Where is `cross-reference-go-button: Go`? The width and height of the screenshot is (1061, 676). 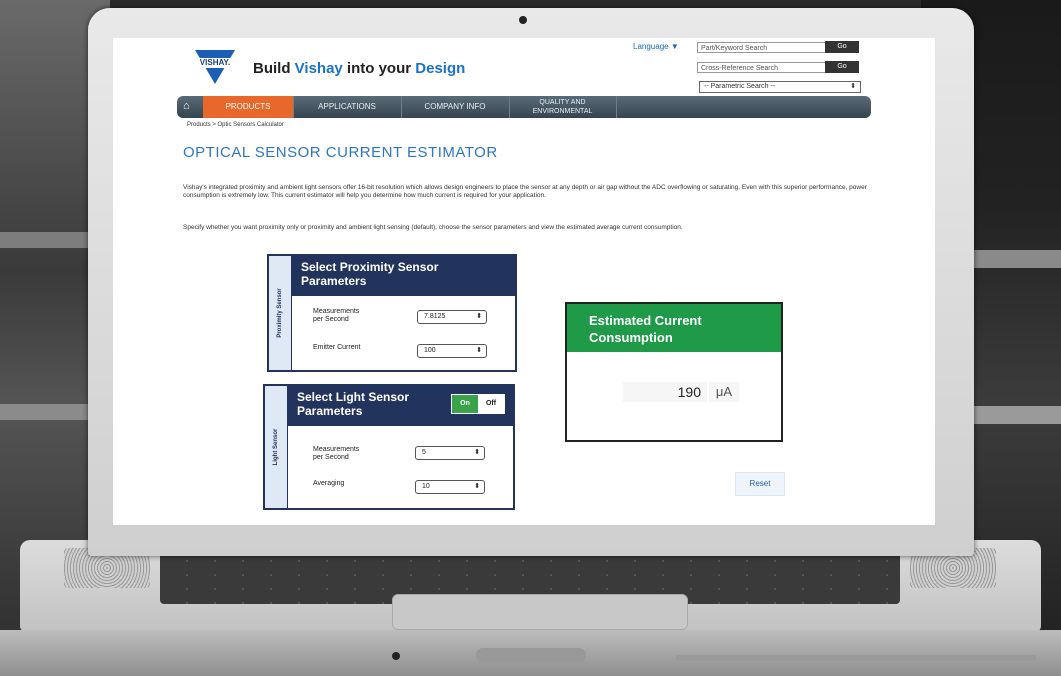
cross-reference-go-button: Go is located at coordinates (842, 67).